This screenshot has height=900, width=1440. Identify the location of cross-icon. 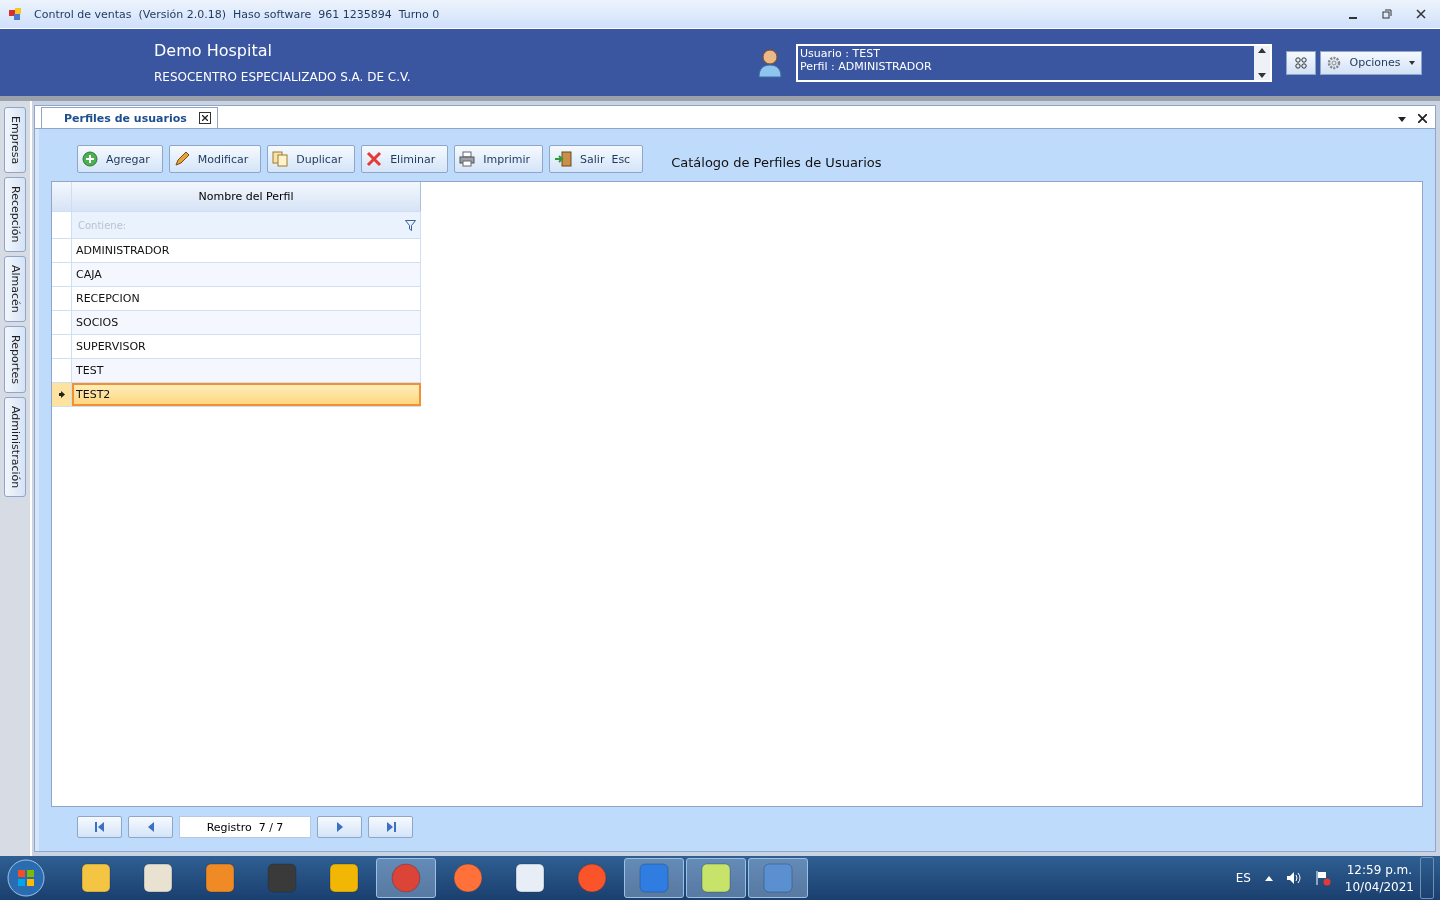
(374, 159).